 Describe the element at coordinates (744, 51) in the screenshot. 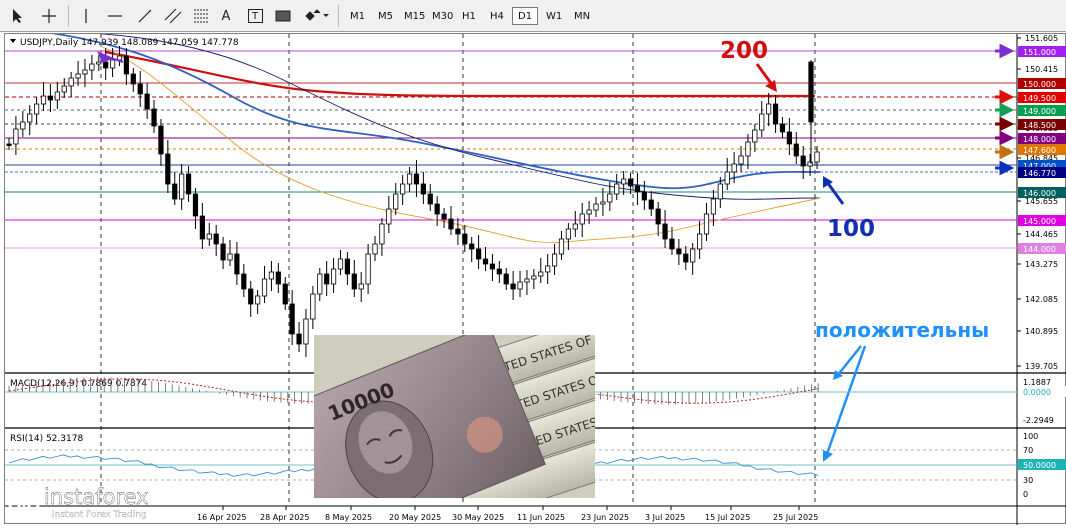

I see `annotation-200: 200` at that location.